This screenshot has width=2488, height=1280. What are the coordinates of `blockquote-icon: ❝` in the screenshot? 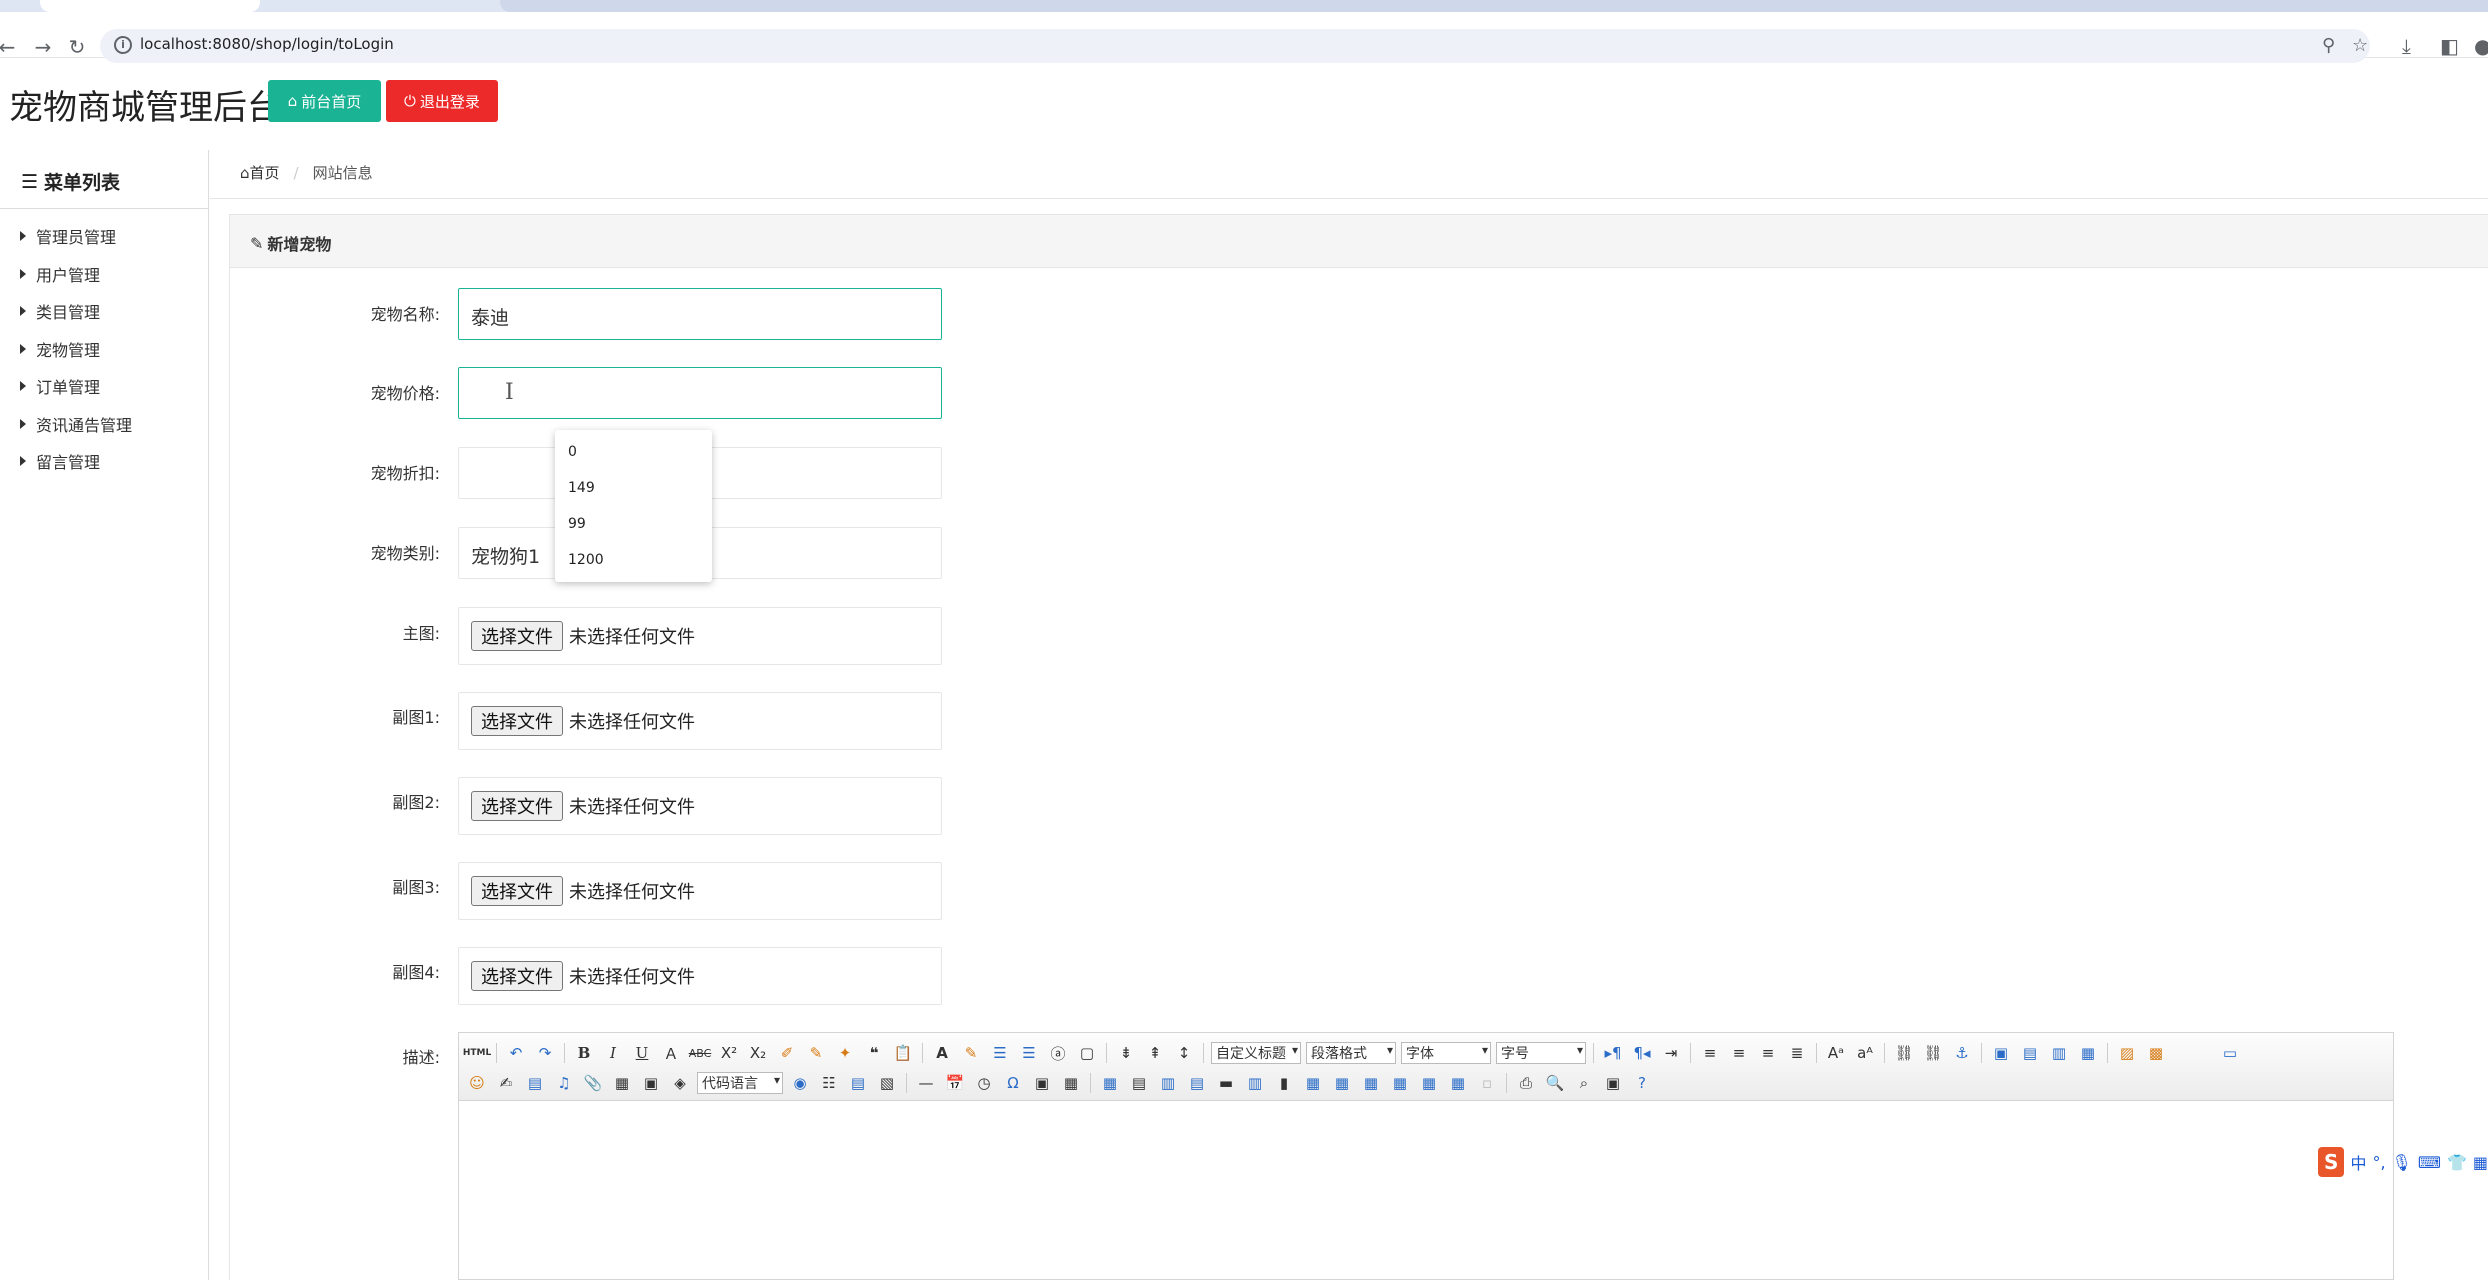 It's located at (874, 1053).